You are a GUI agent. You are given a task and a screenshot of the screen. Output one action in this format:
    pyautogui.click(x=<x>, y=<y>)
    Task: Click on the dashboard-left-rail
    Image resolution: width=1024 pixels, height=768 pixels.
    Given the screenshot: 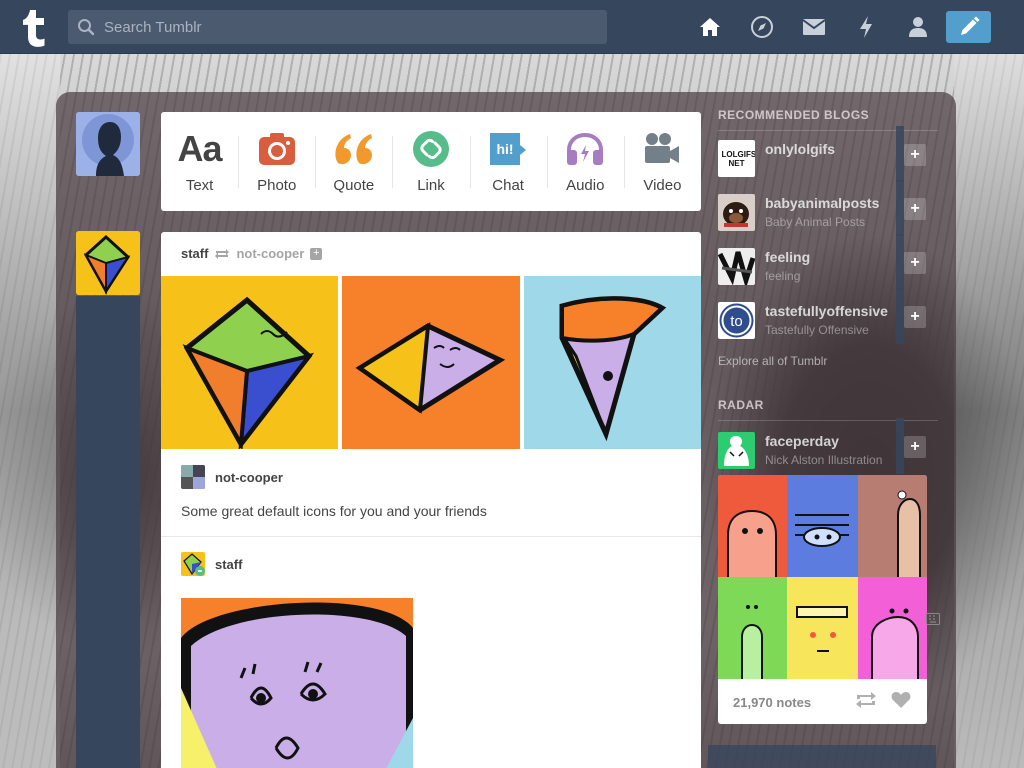 What is the action you would take?
    pyautogui.click(x=108, y=532)
    